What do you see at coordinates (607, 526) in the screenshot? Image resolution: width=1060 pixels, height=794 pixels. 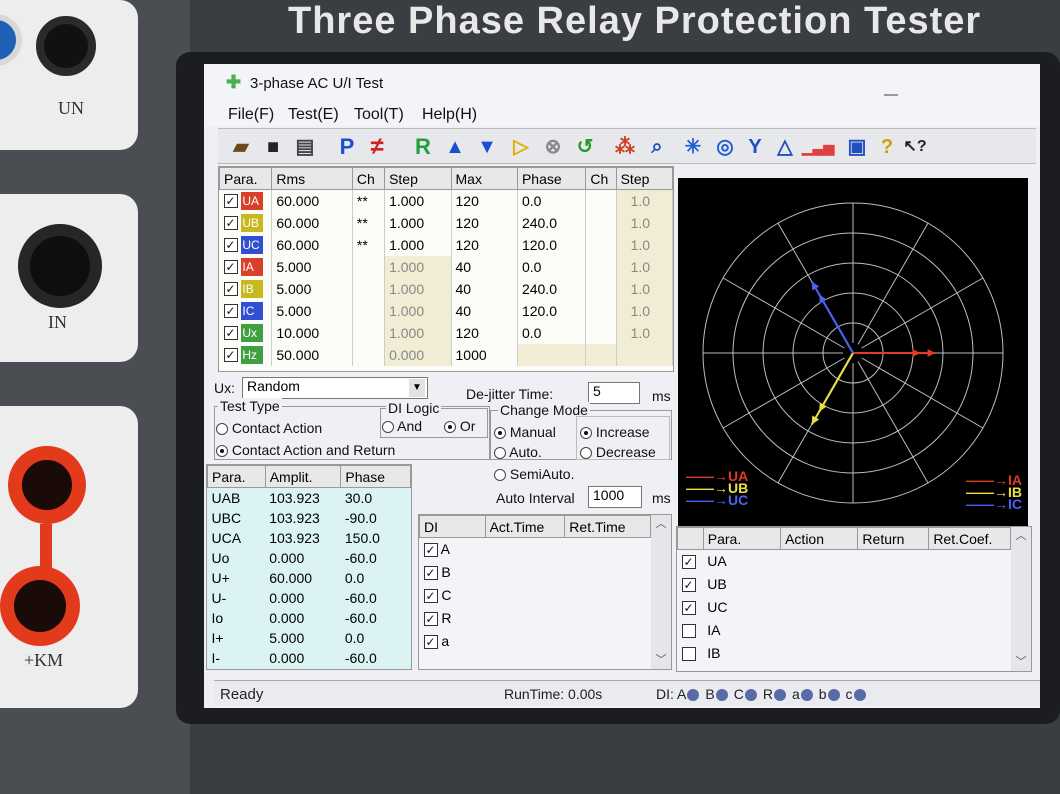 I see `di-col-ret: Ret.Time` at bounding box center [607, 526].